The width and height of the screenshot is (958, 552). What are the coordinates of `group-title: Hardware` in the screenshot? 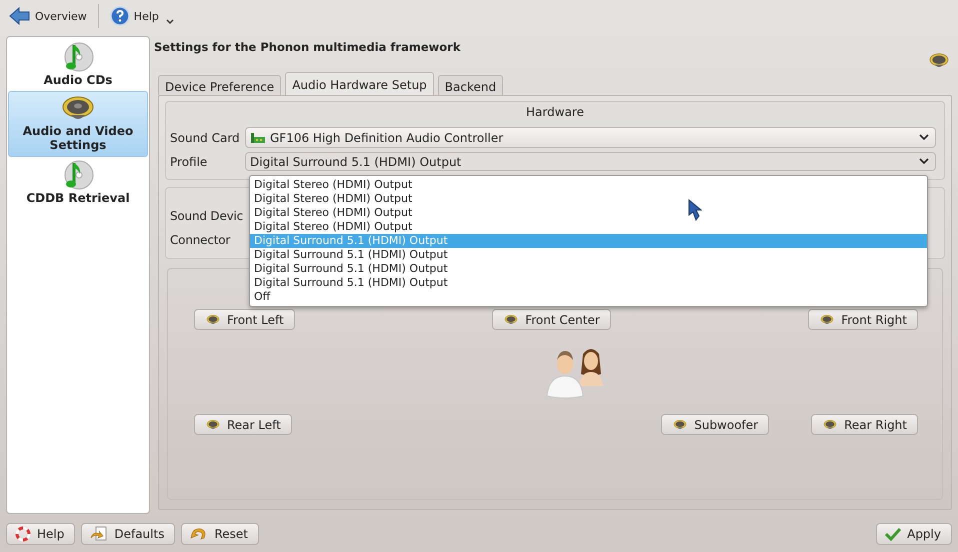 It's located at (555, 112).